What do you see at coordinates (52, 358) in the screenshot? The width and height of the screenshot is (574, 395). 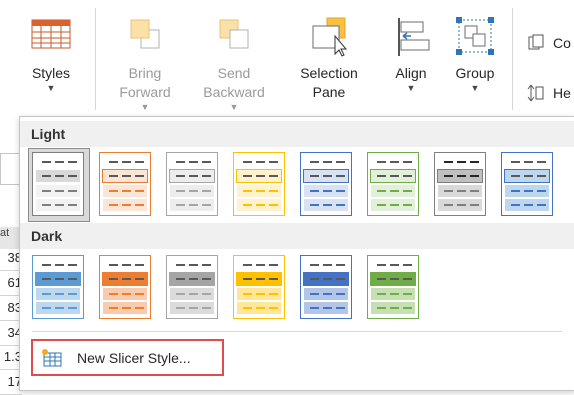 I see `new-style-icon` at bounding box center [52, 358].